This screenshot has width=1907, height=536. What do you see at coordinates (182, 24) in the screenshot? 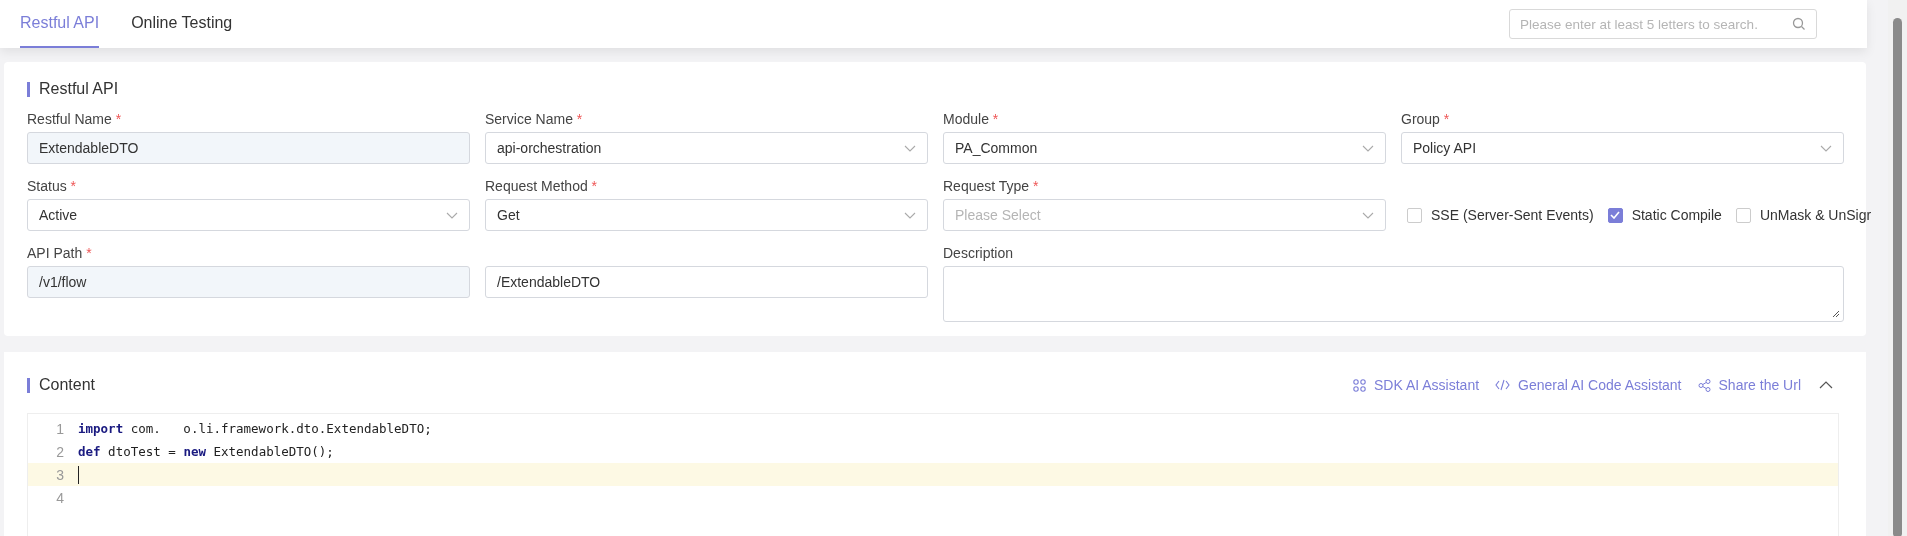
I see `tab: Online Testing` at bounding box center [182, 24].